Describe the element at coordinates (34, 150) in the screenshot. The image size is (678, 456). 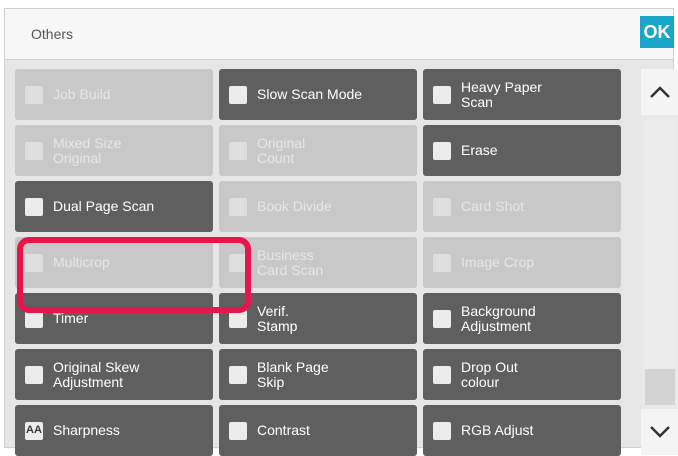
I see `mixed-size-icon` at that location.